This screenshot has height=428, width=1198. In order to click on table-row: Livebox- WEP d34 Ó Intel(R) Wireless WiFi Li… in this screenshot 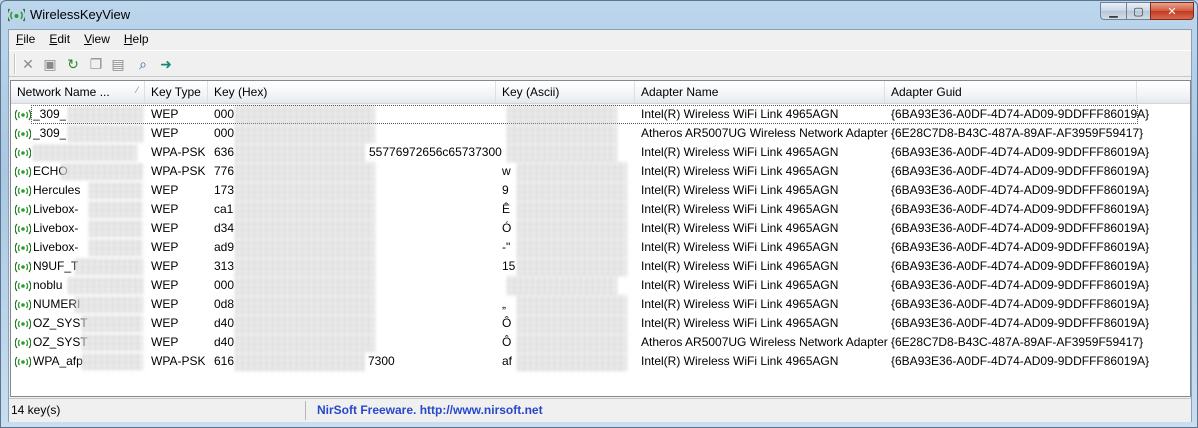, I will do `click(600, 228)`.